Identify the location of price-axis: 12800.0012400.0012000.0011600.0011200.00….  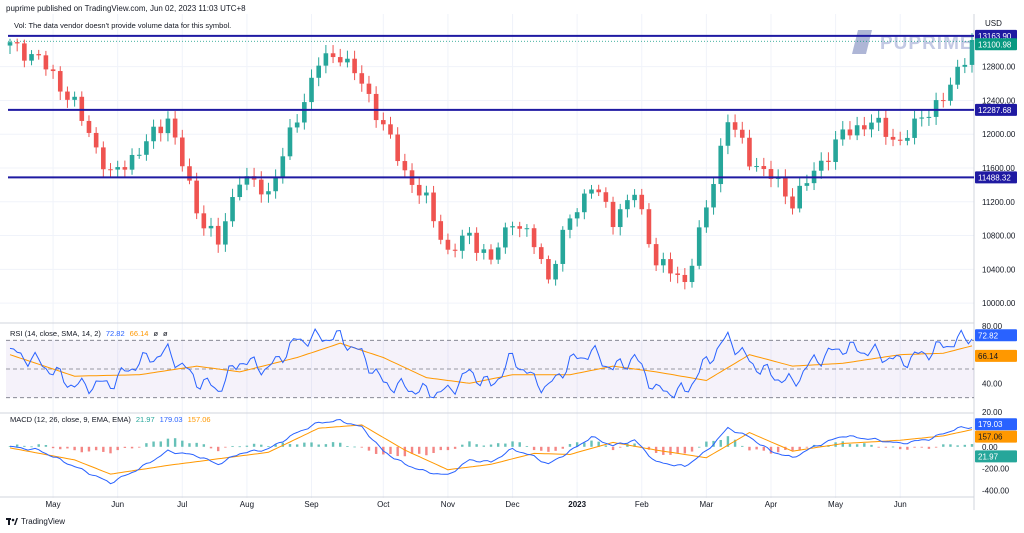
(999, 185).